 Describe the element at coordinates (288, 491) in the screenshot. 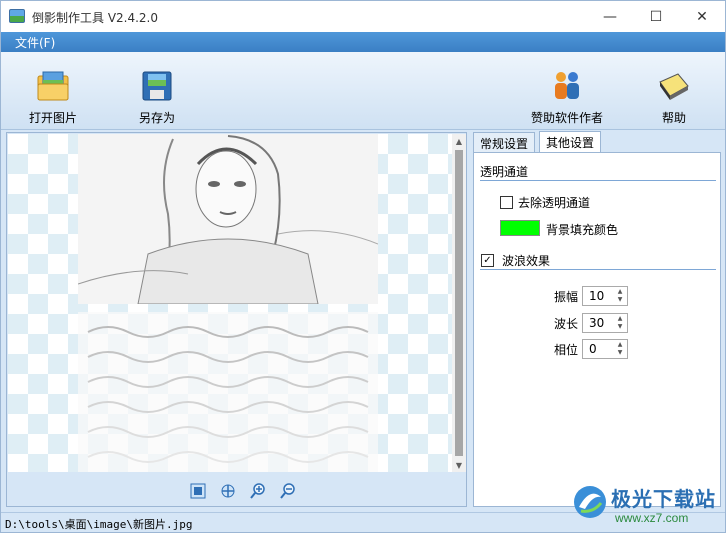

I see `zoom-out-icon` at that location.